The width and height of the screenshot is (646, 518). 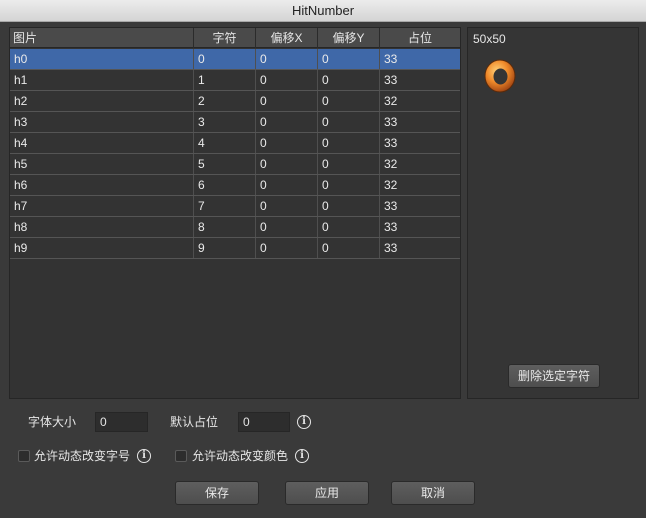 What do you see at coordinates (102, 122) in the screenshot?
I see `table-cell: h3` at bounding box center [102, 122].